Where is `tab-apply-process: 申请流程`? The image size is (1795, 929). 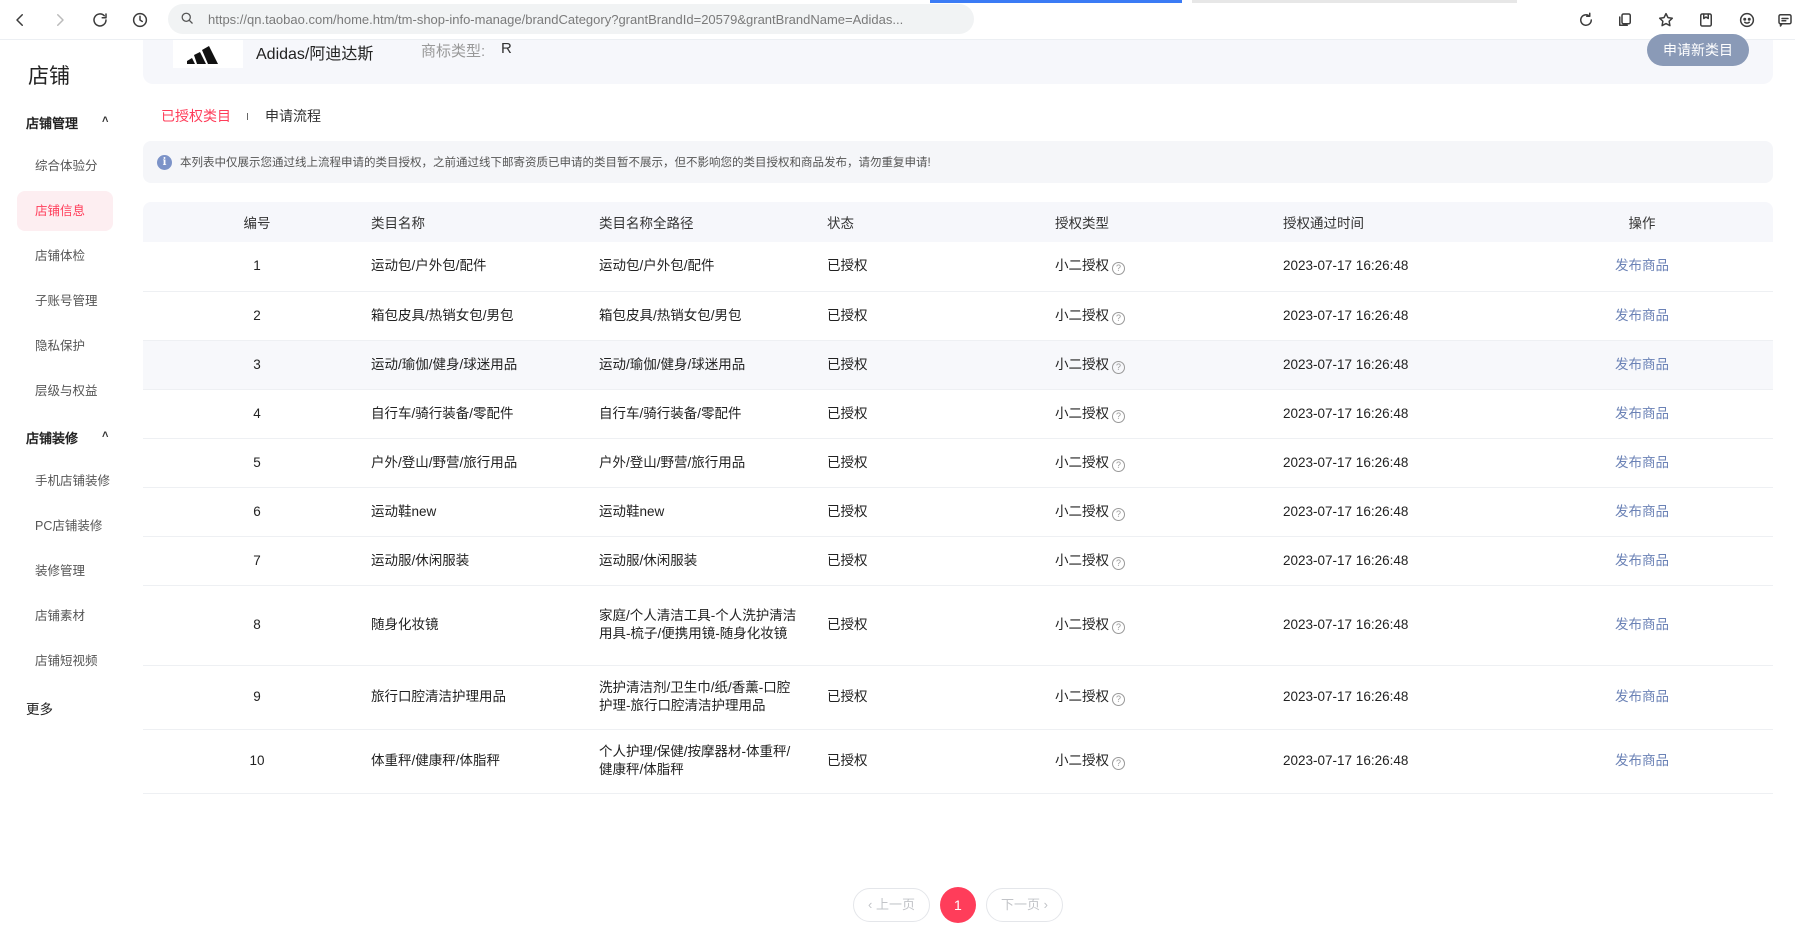
tab-apply-process: 申请流程 is located at coordinates (293, 116).